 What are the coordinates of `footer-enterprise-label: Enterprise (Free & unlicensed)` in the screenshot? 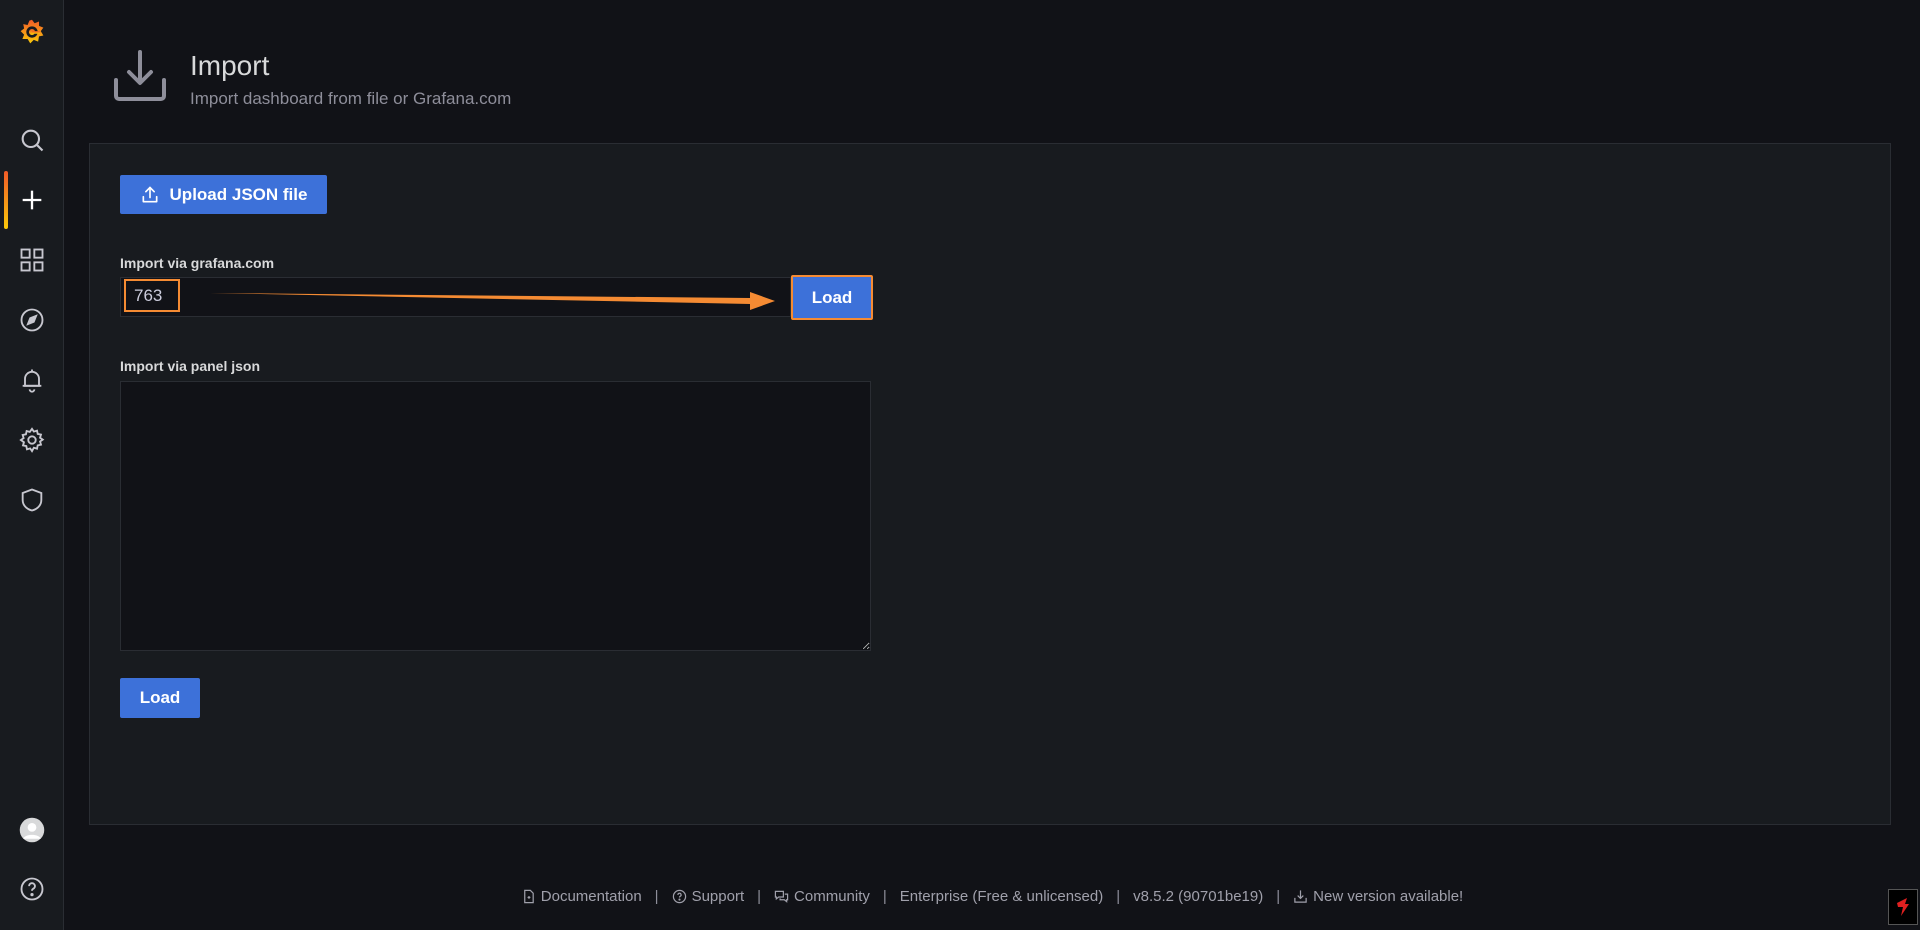 It's located at (1001, 896).